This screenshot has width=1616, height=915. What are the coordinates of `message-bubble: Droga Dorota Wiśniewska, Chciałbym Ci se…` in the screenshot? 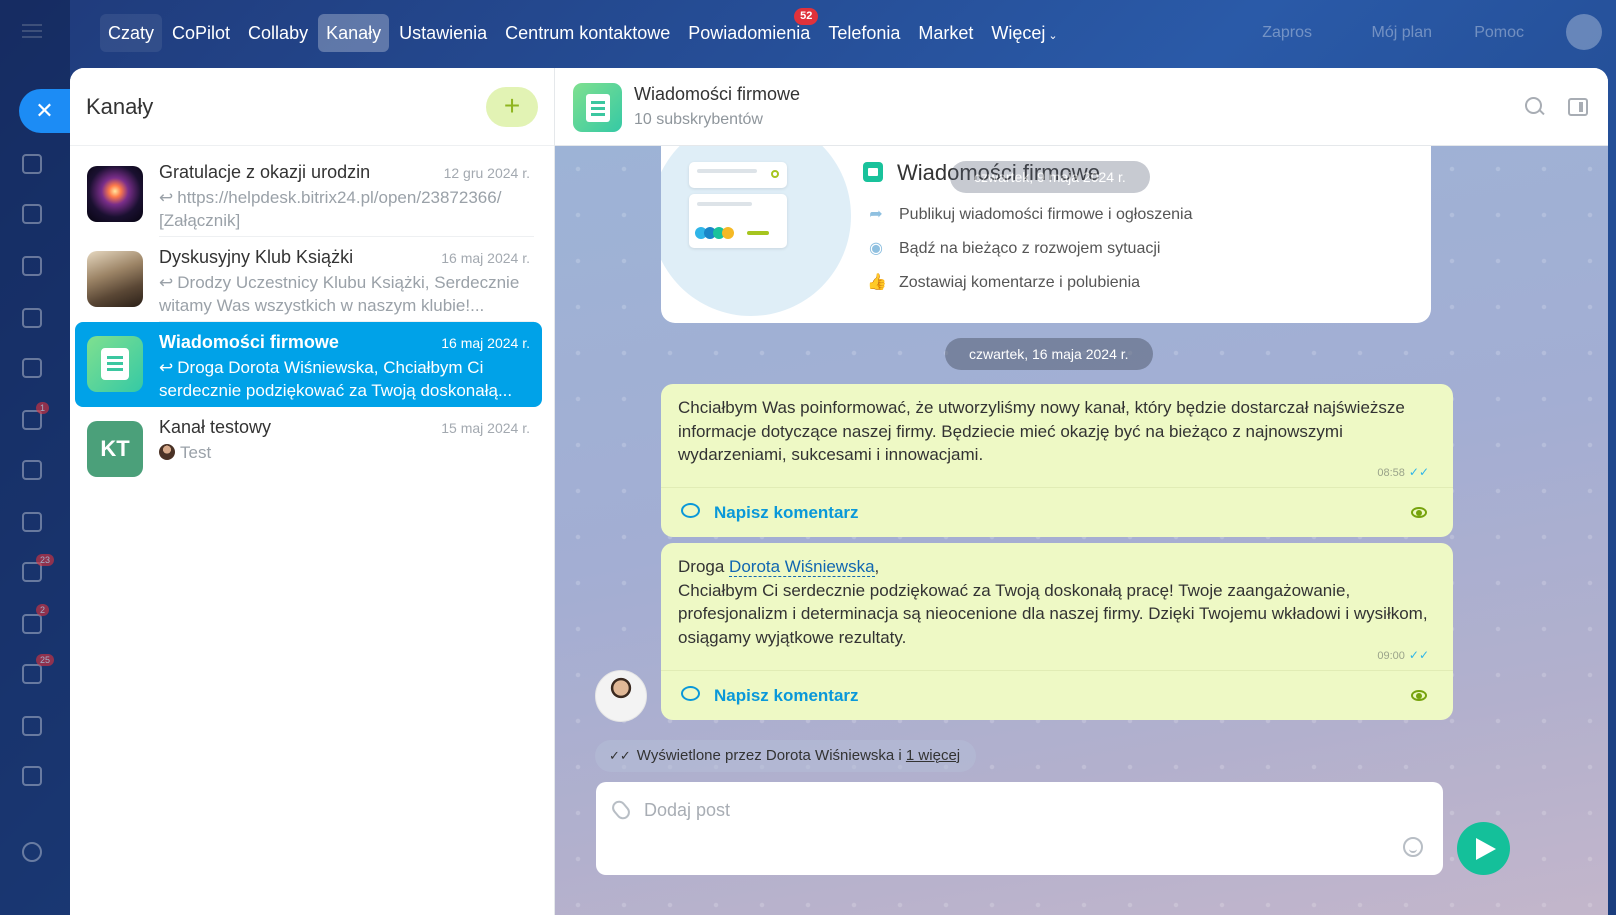 It's located at (1057, 631).